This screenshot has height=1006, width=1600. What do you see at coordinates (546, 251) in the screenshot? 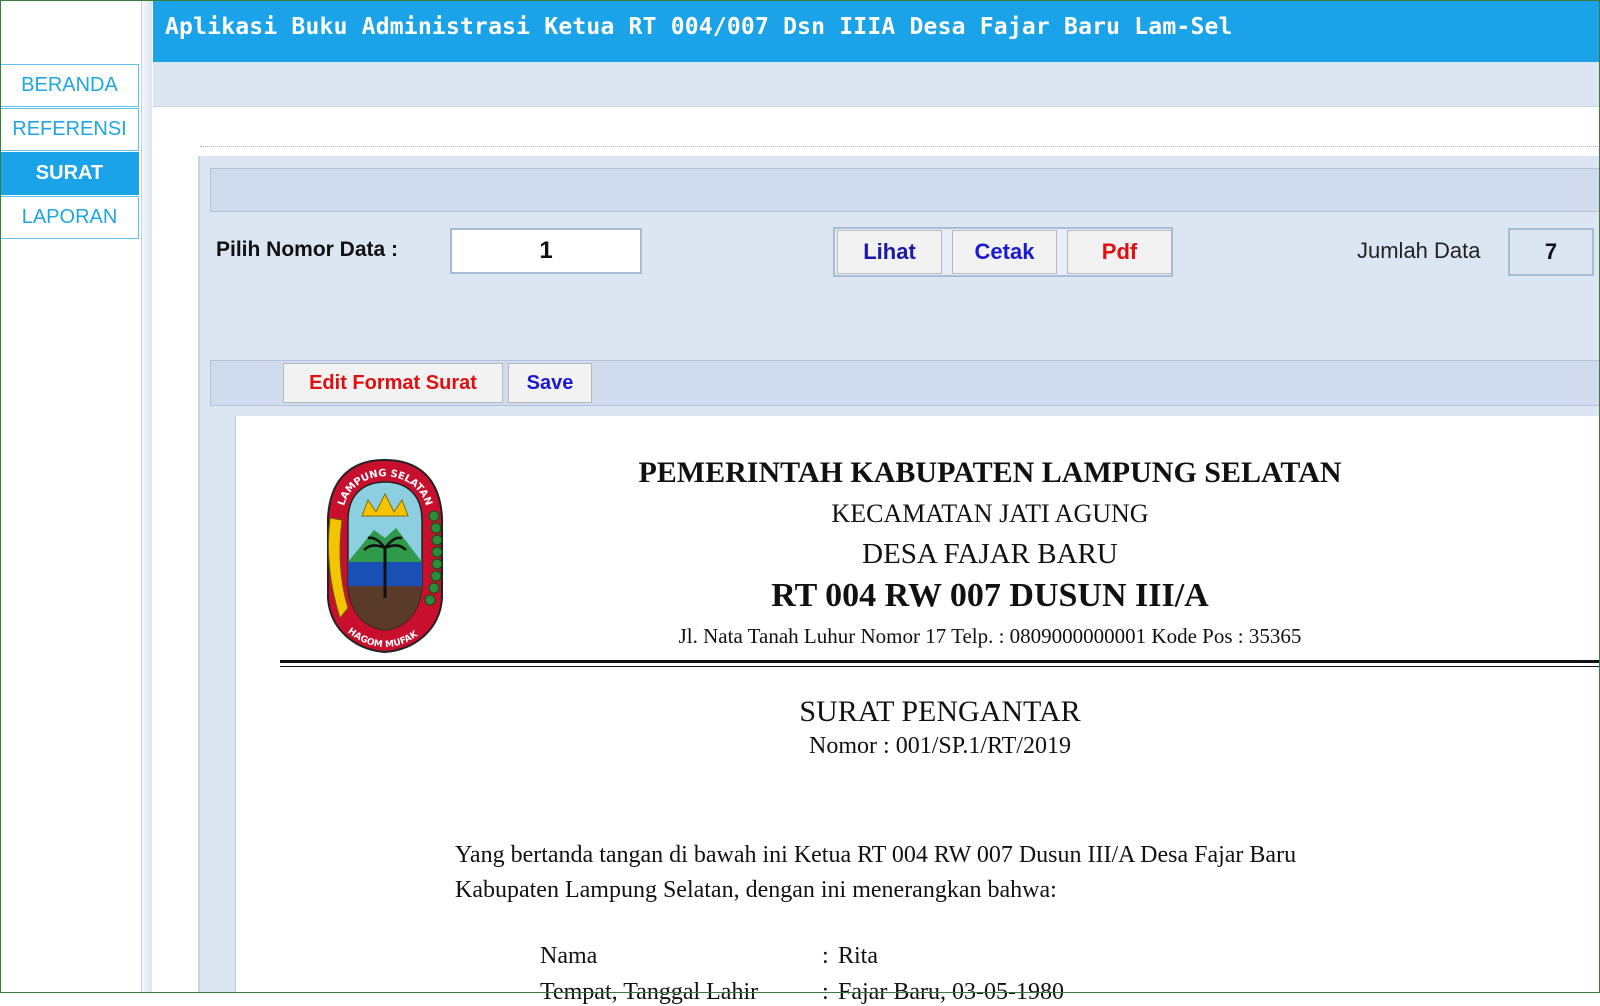
I see `nomor-data-input: 1` at bounding box center [546, 251].